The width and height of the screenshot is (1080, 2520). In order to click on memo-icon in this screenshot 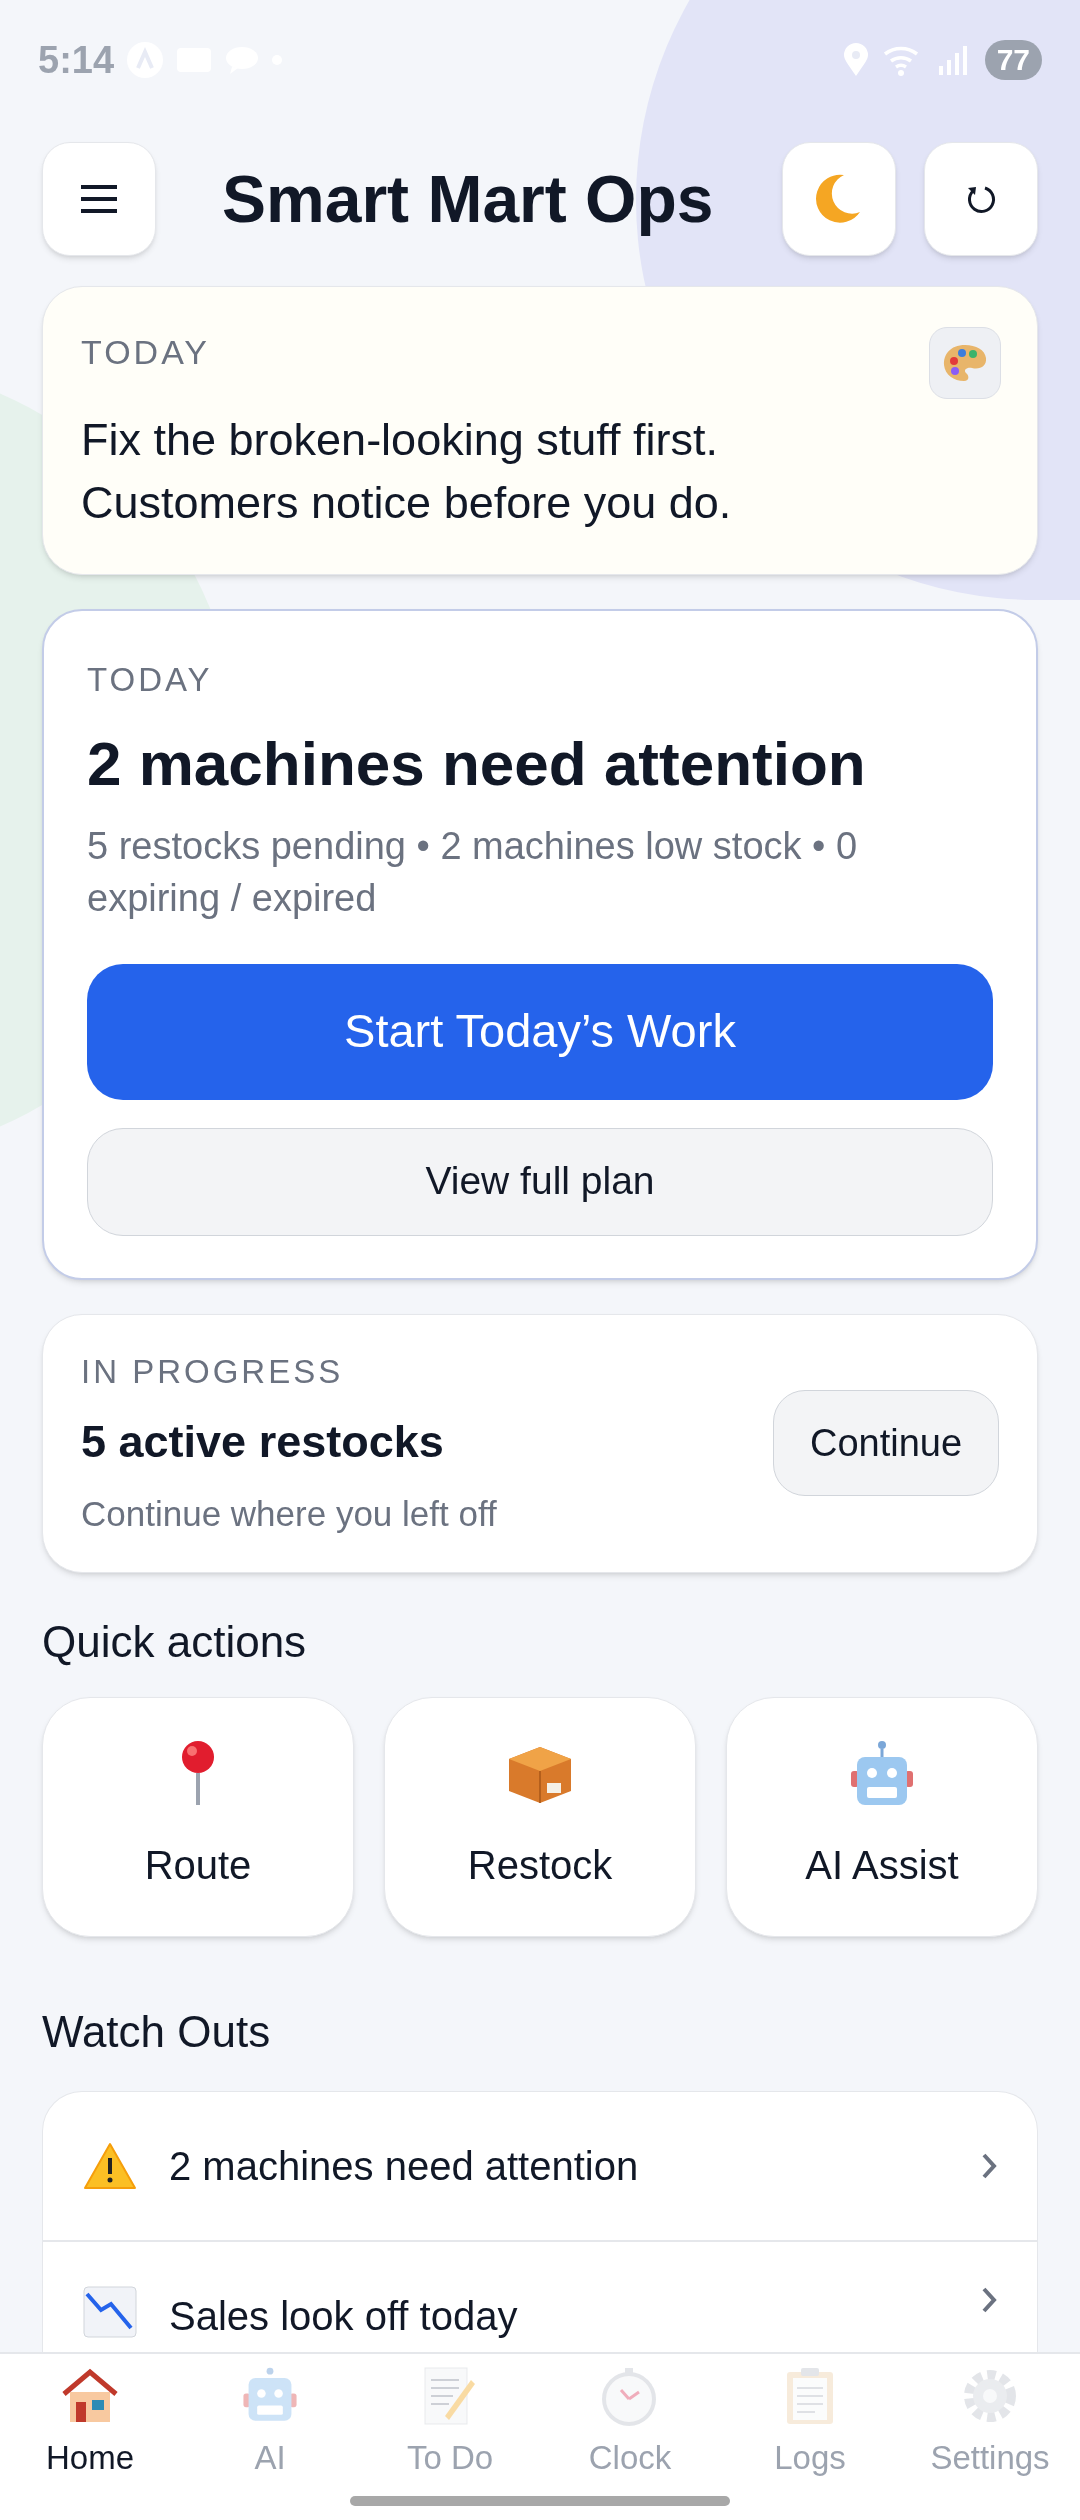, I will do `click(450, 2396)`.